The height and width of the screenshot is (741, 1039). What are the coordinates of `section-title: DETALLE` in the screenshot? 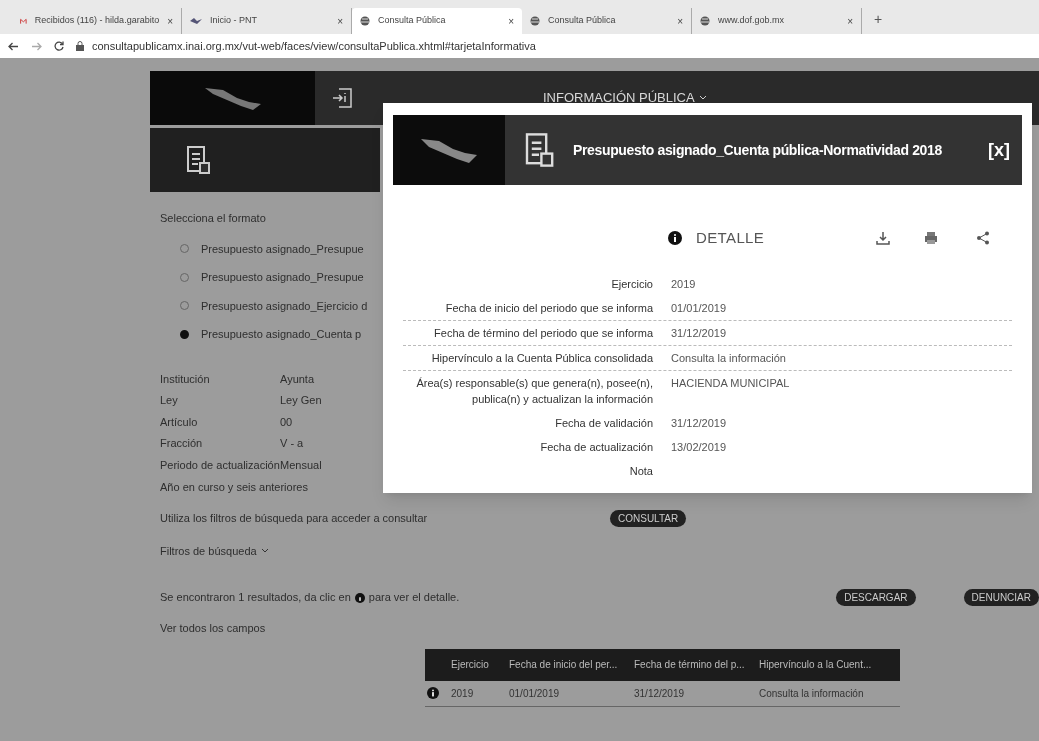 It's located at (730, 238).